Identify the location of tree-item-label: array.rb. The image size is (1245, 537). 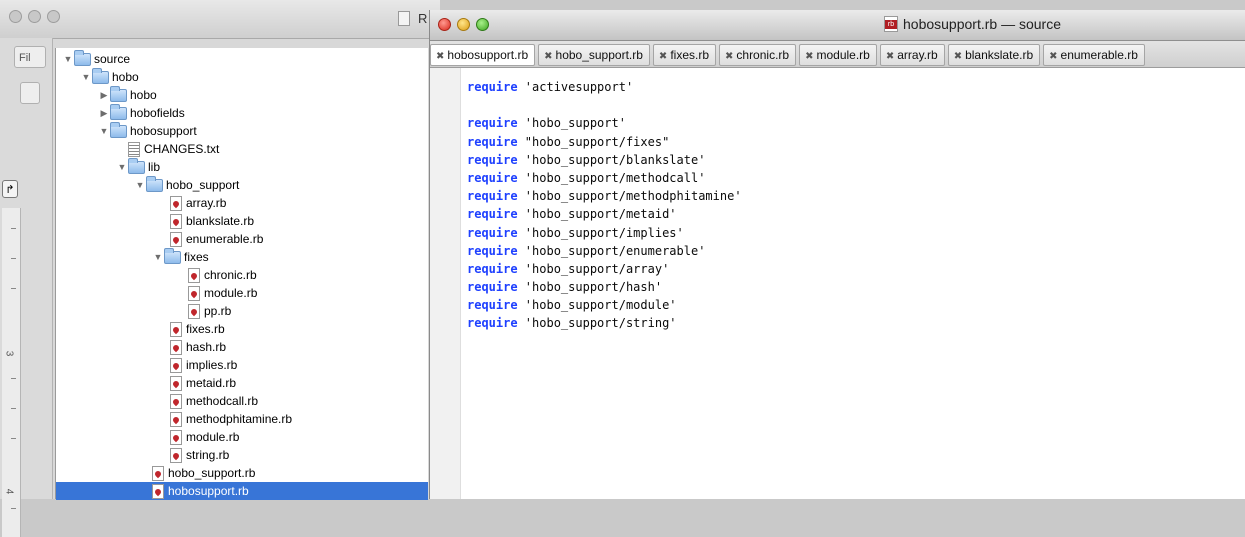
(206, 203).